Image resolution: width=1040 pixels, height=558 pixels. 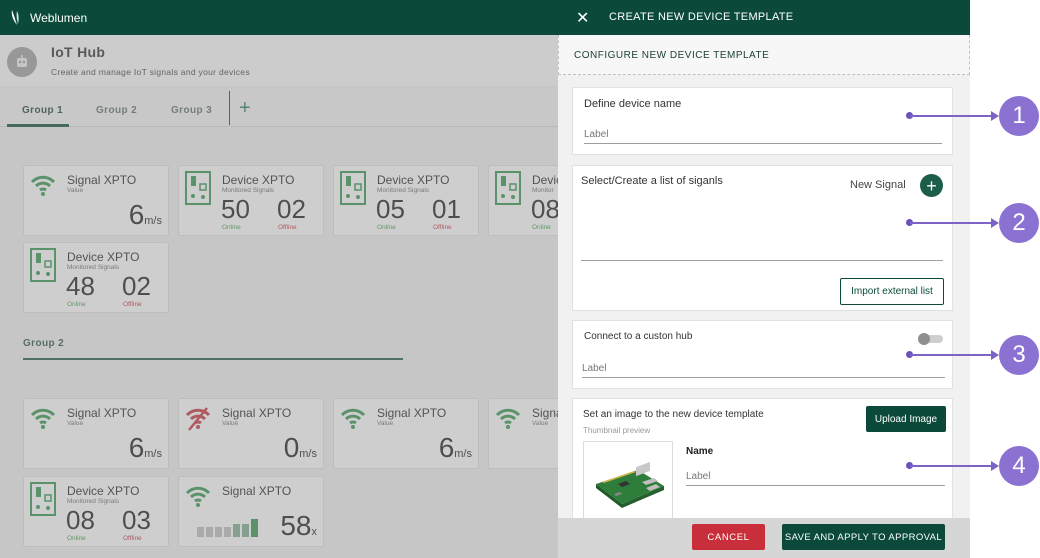 What do you see at coordinates (763, 369) in the screenshot?
I see `hub-label-input: Label` at bounding box center [763, 369].